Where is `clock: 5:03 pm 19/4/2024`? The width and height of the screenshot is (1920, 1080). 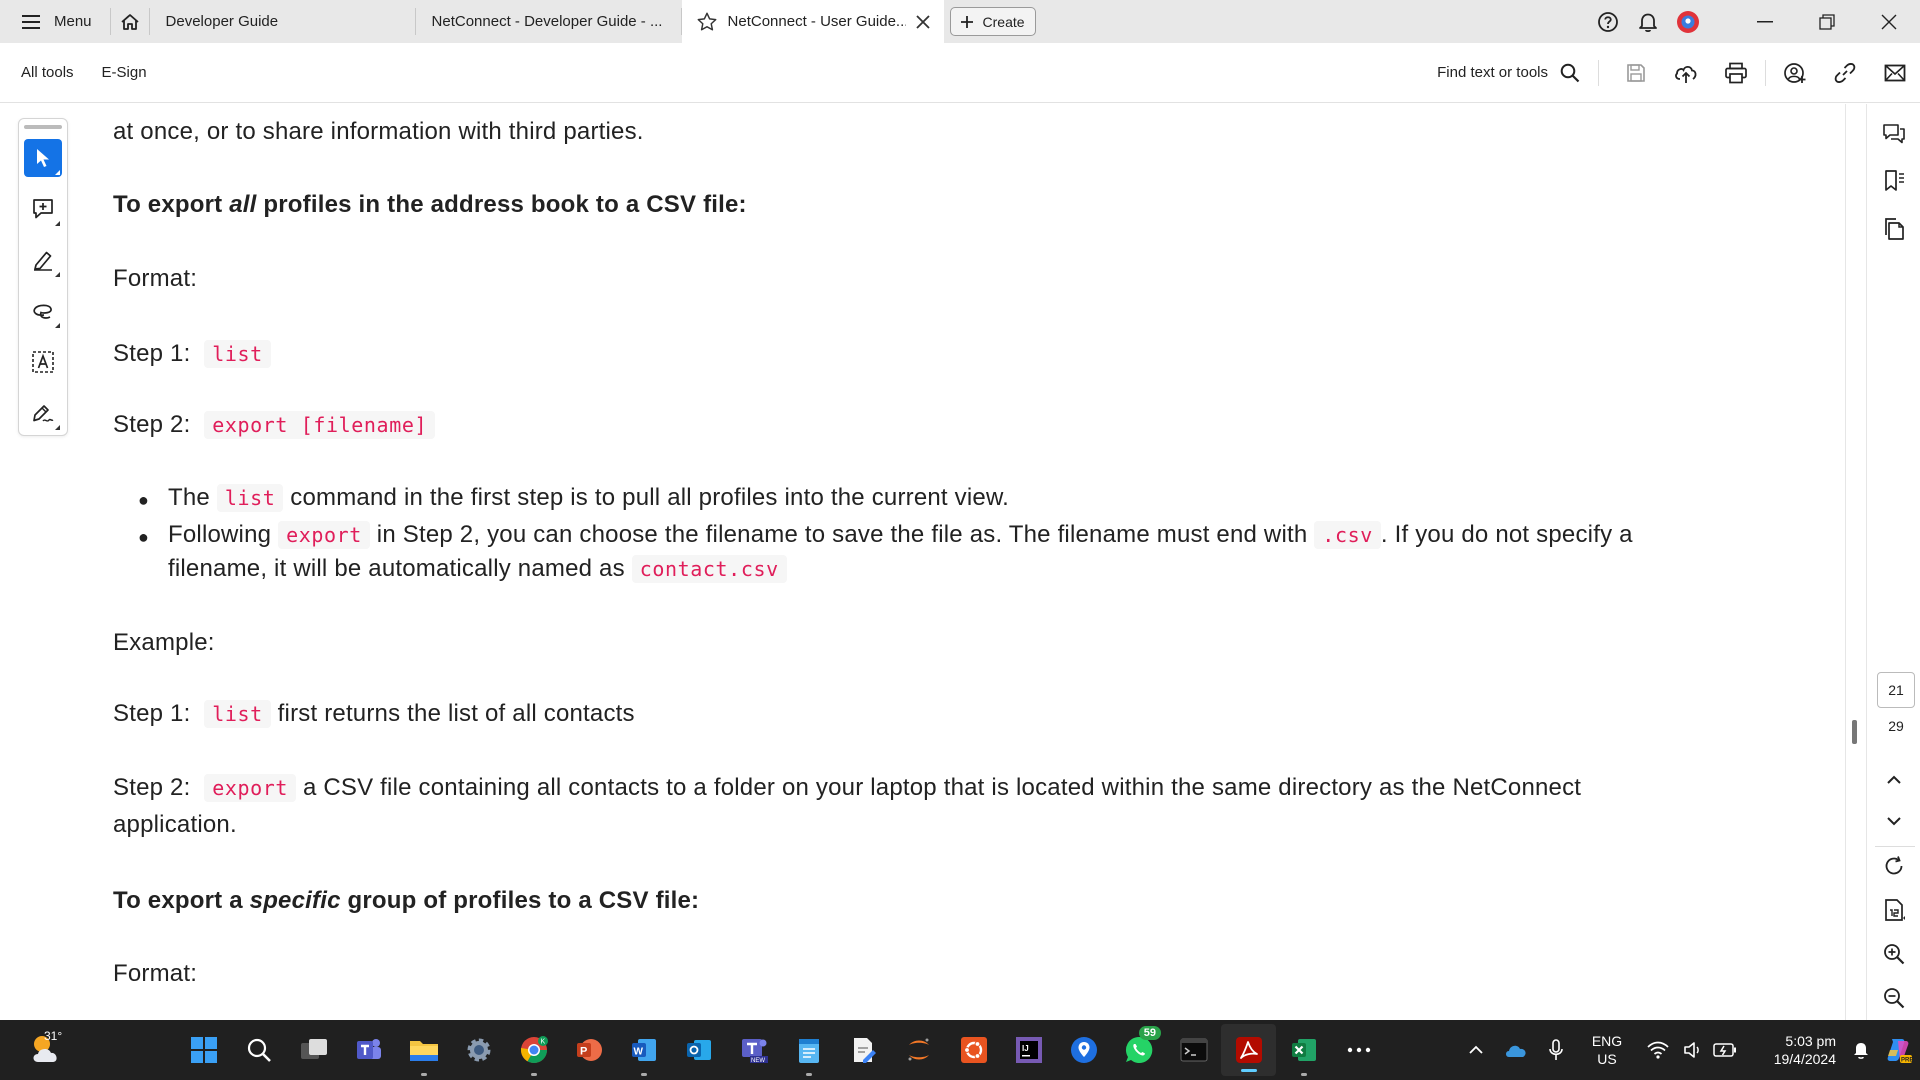 clock: 5:03 pm 19/4/2024 is located at coordinates (1796, 1050).